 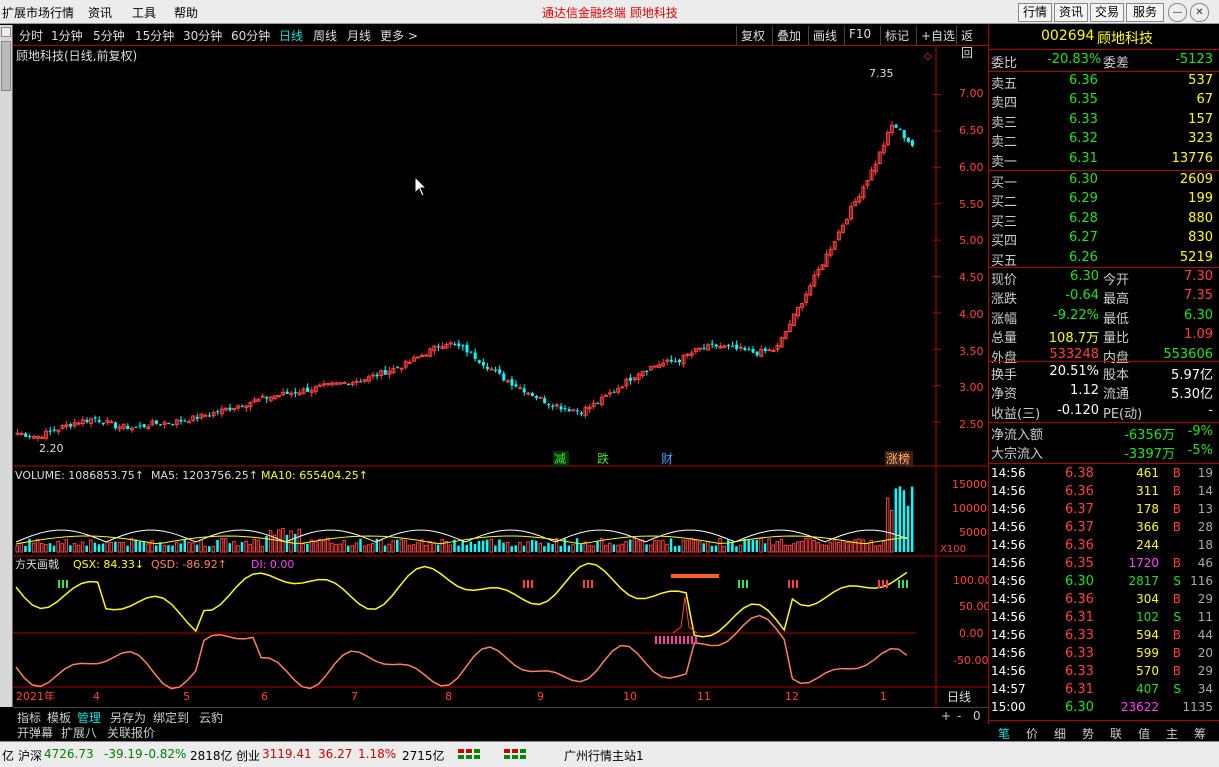 I want to click on tab-5min: 5分钟, so click(x=109, y=35).